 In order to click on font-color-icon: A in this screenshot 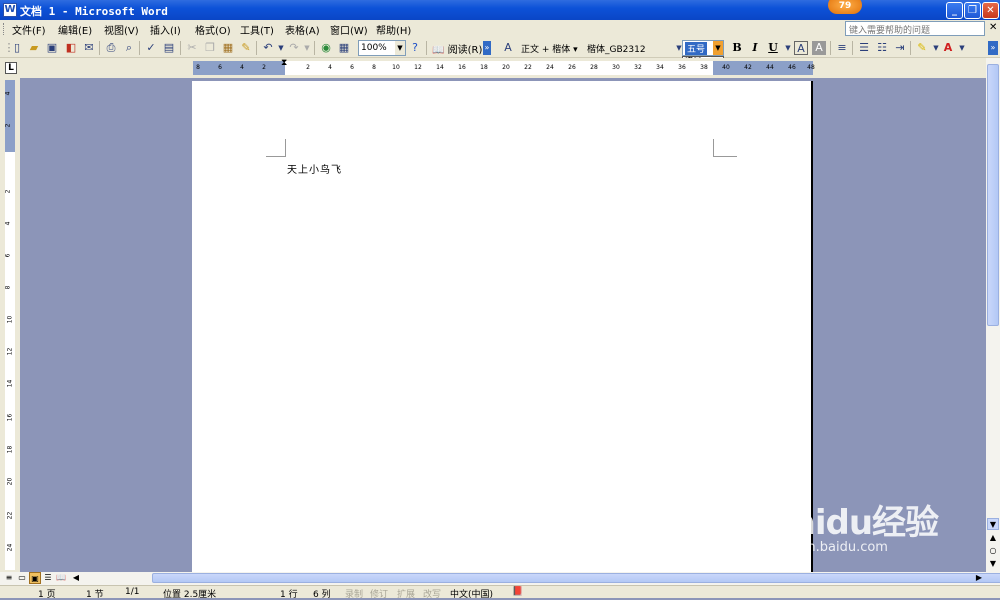, I will do `click(948, 48)`.